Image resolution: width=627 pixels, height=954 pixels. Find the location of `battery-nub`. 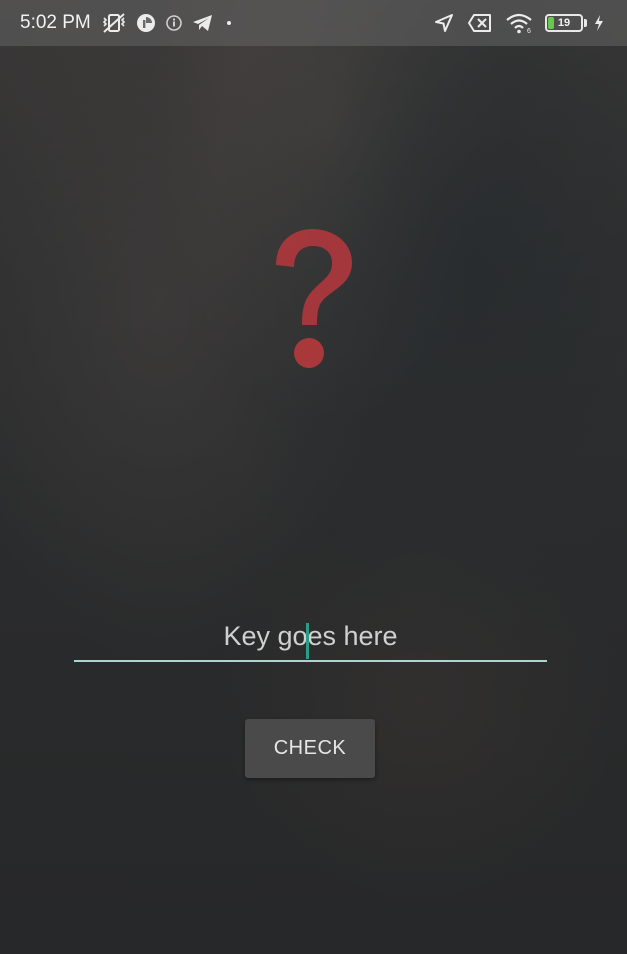

battery-nub is located at coordinates (585, 23).